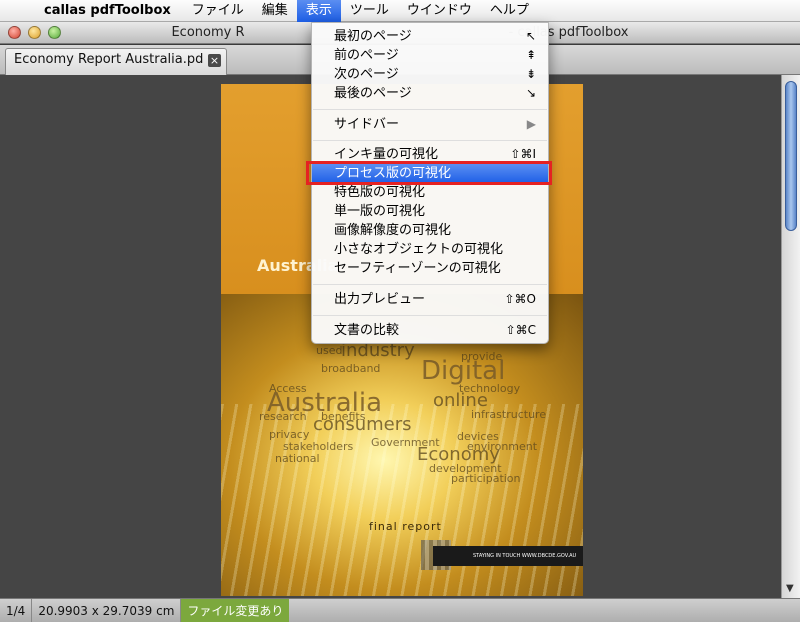  Describe the element at coordinates (430, 330) in the screenshot. I see `menu-item-compare-documents: 文書の比較 ⇧⌘C` at that location.